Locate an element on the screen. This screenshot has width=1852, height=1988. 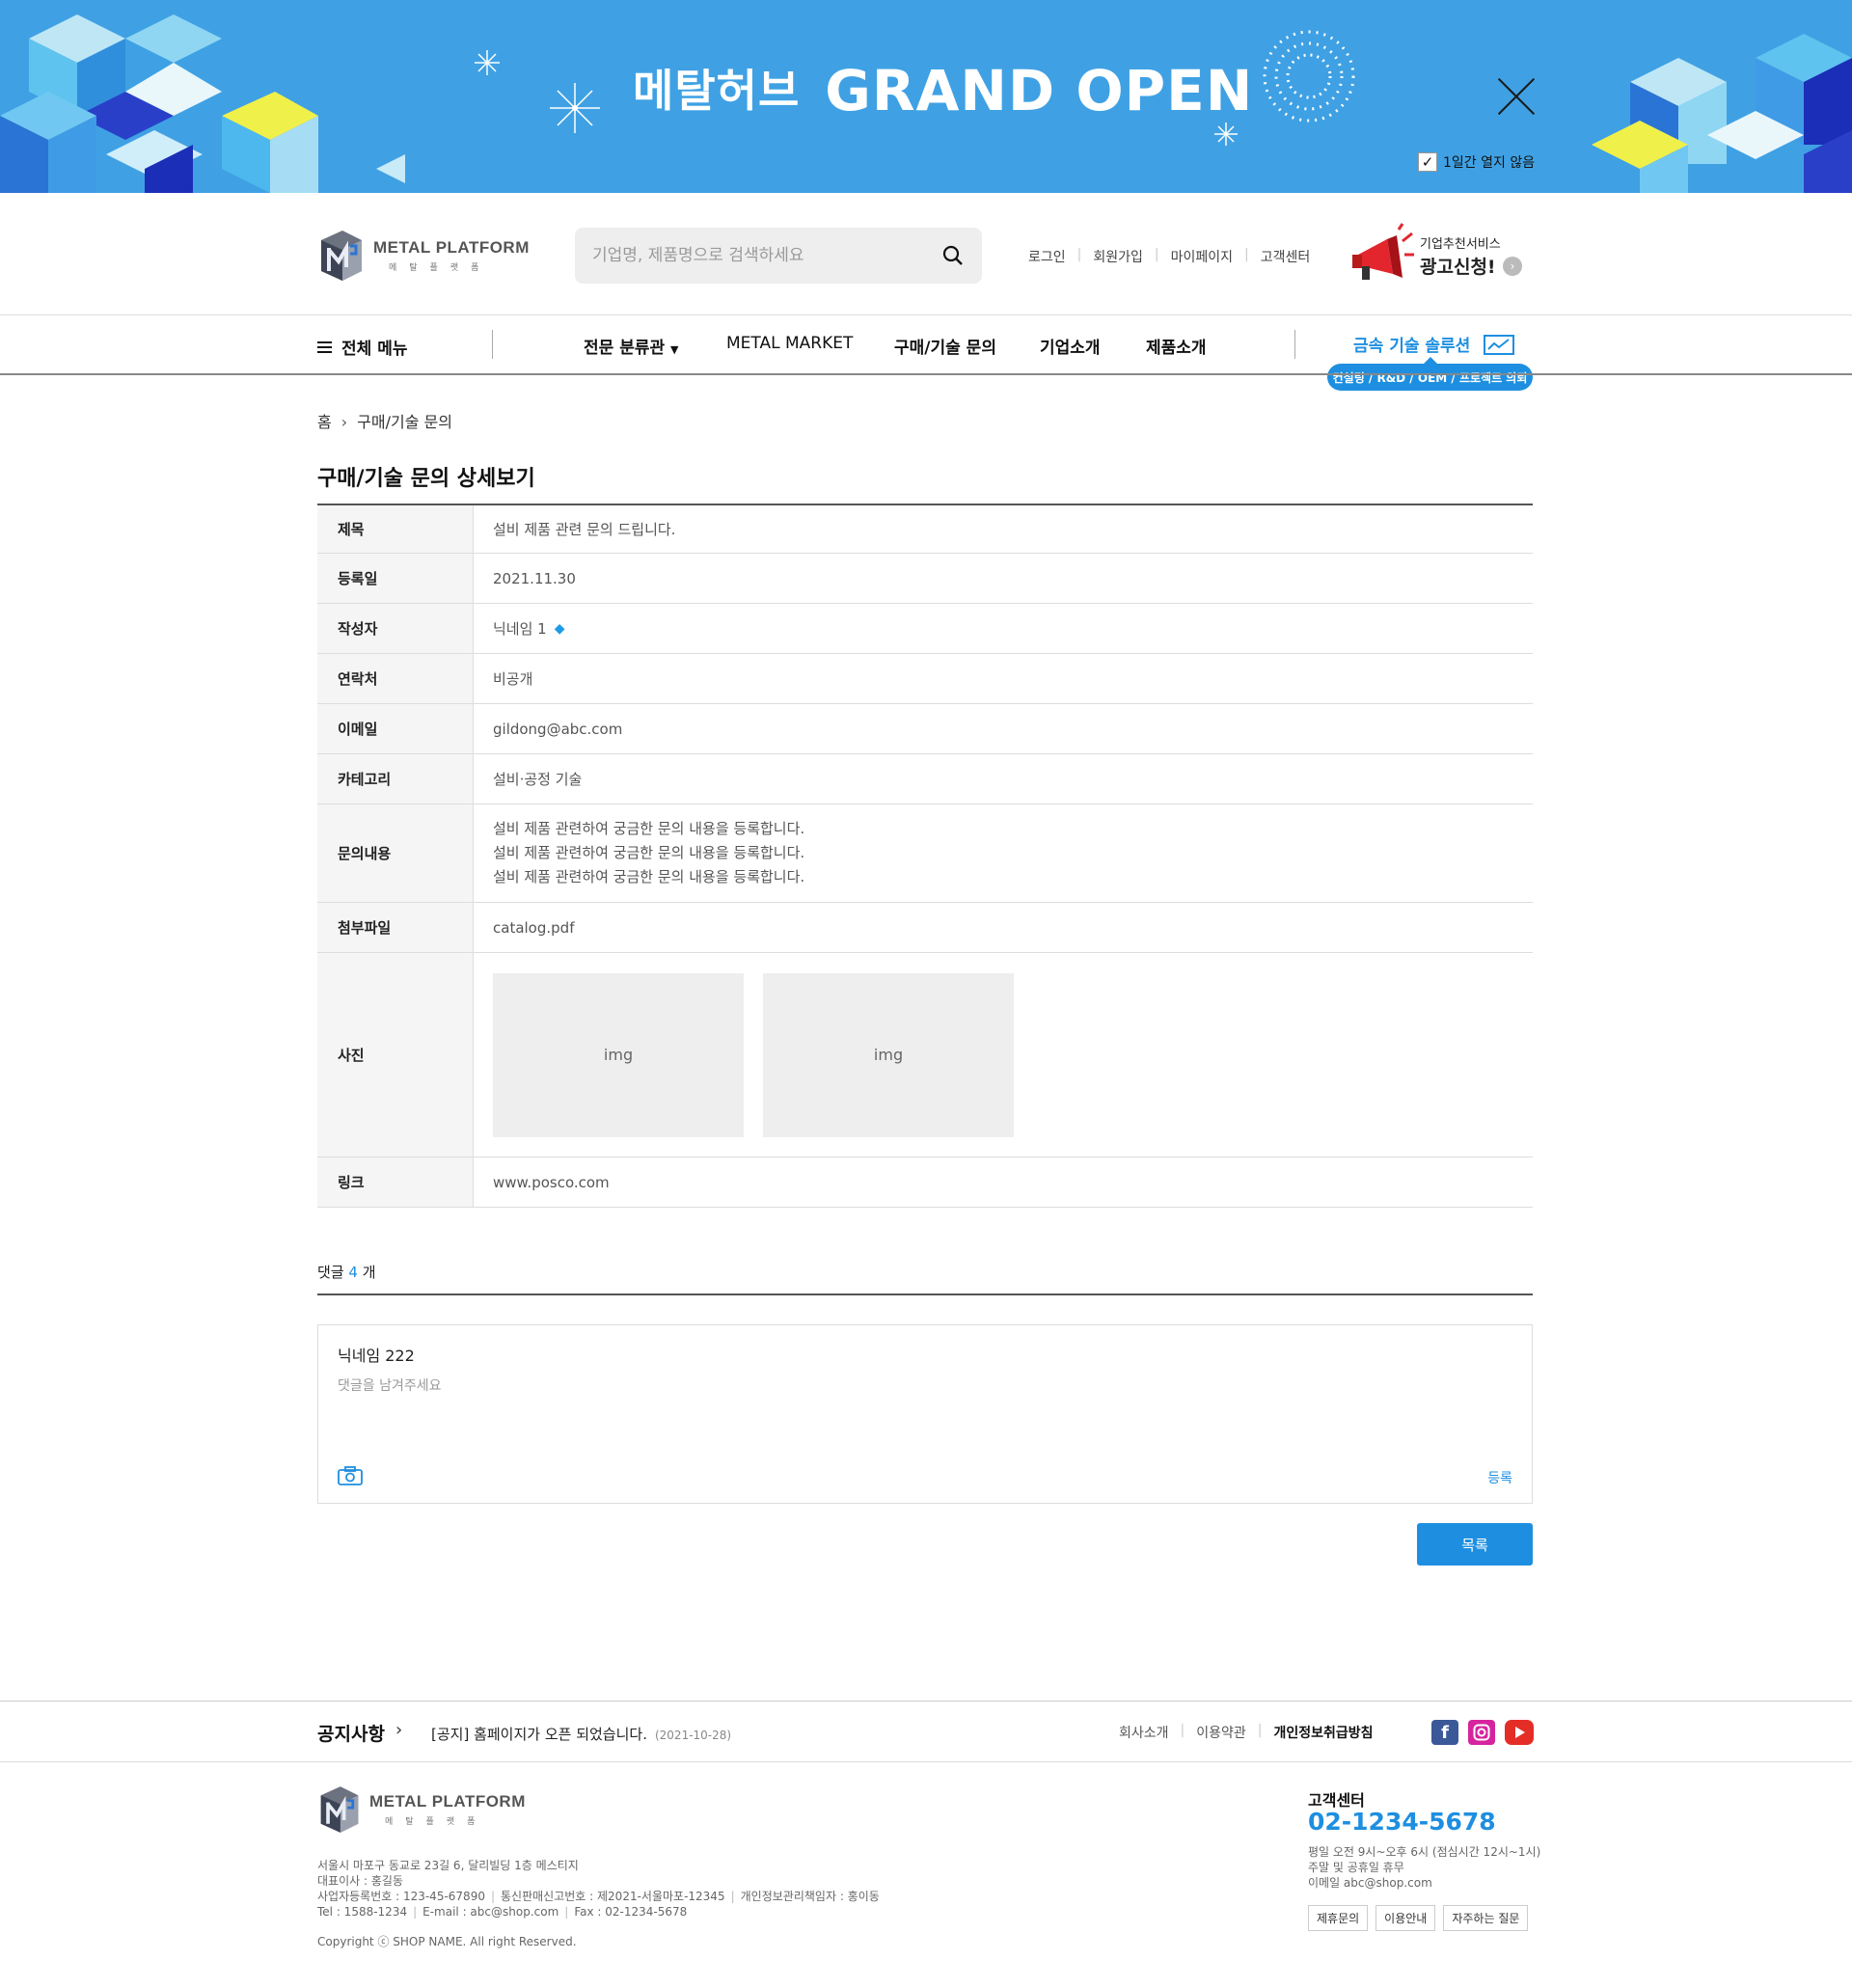
list-button: 목록 is located at coordinates (1475, 1544).